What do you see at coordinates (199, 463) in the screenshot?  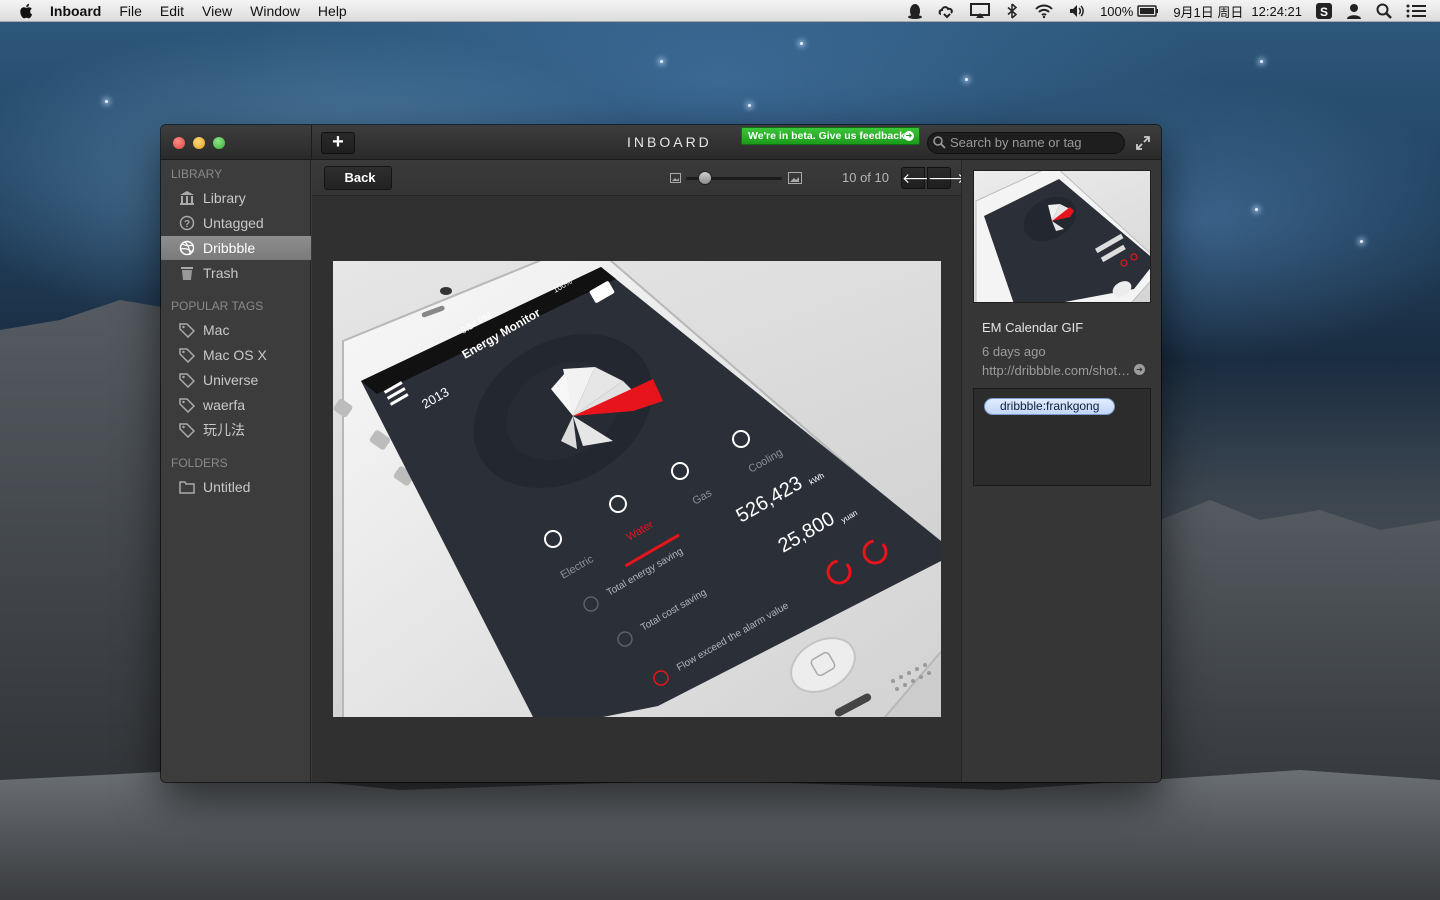 I see `section-header-folders: FOLDERS` at bounding box center [199, 463].